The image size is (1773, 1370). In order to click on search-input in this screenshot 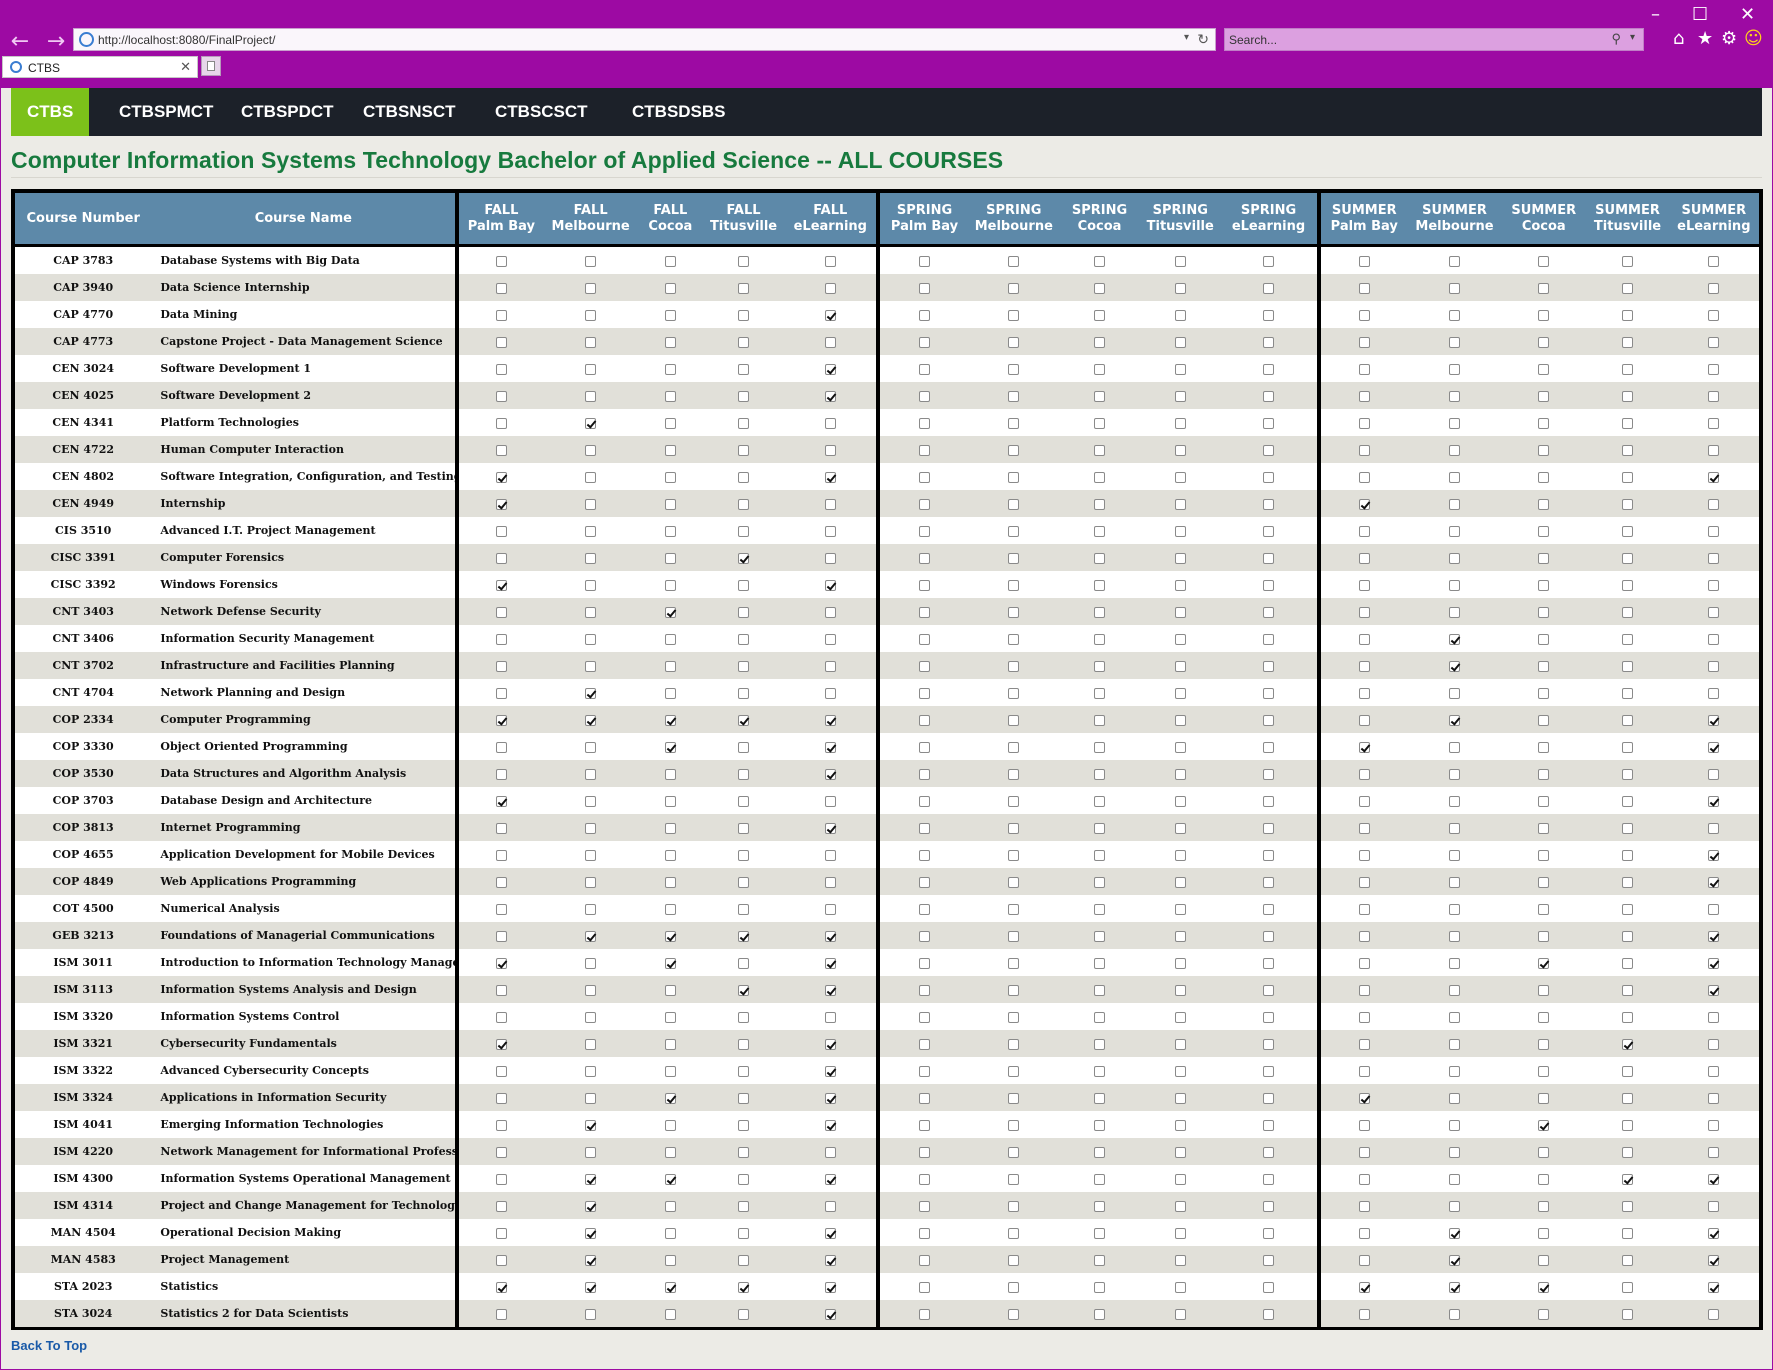, I will do `click(1409, 39)`.